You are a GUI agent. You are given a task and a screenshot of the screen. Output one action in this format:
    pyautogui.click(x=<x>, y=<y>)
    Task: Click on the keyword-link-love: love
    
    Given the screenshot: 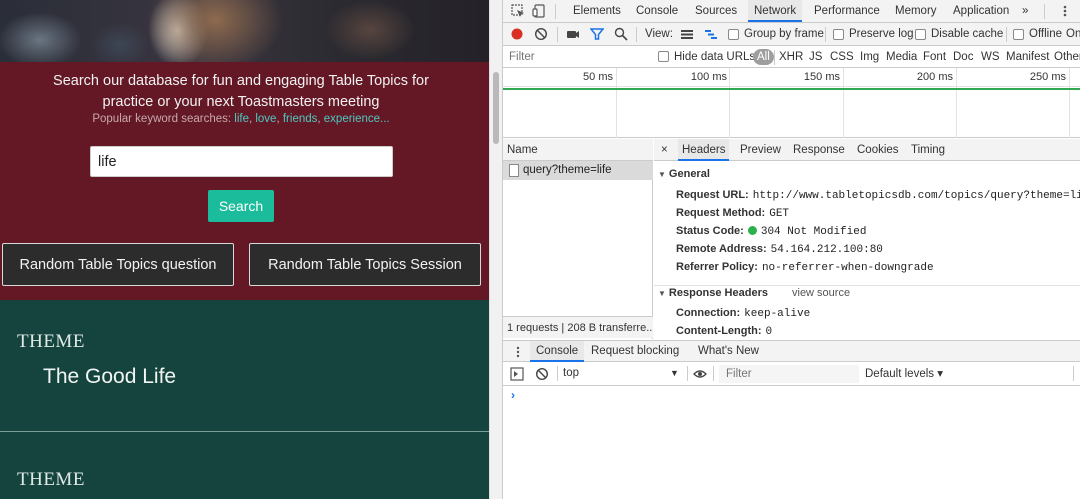 What is the action you would take?
    pyautogui.click(x=265, y=119)
    